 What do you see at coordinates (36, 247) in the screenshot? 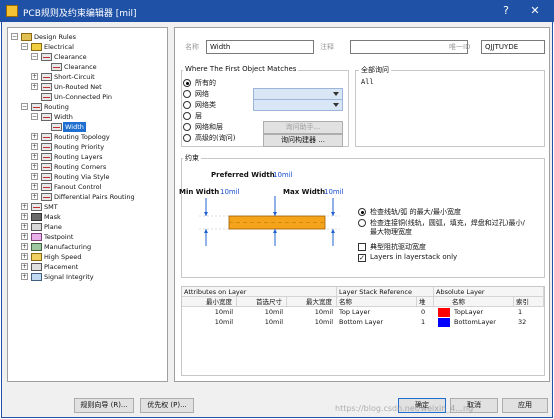
I see `manufacturing-icon` at bounding box center [36, 247].